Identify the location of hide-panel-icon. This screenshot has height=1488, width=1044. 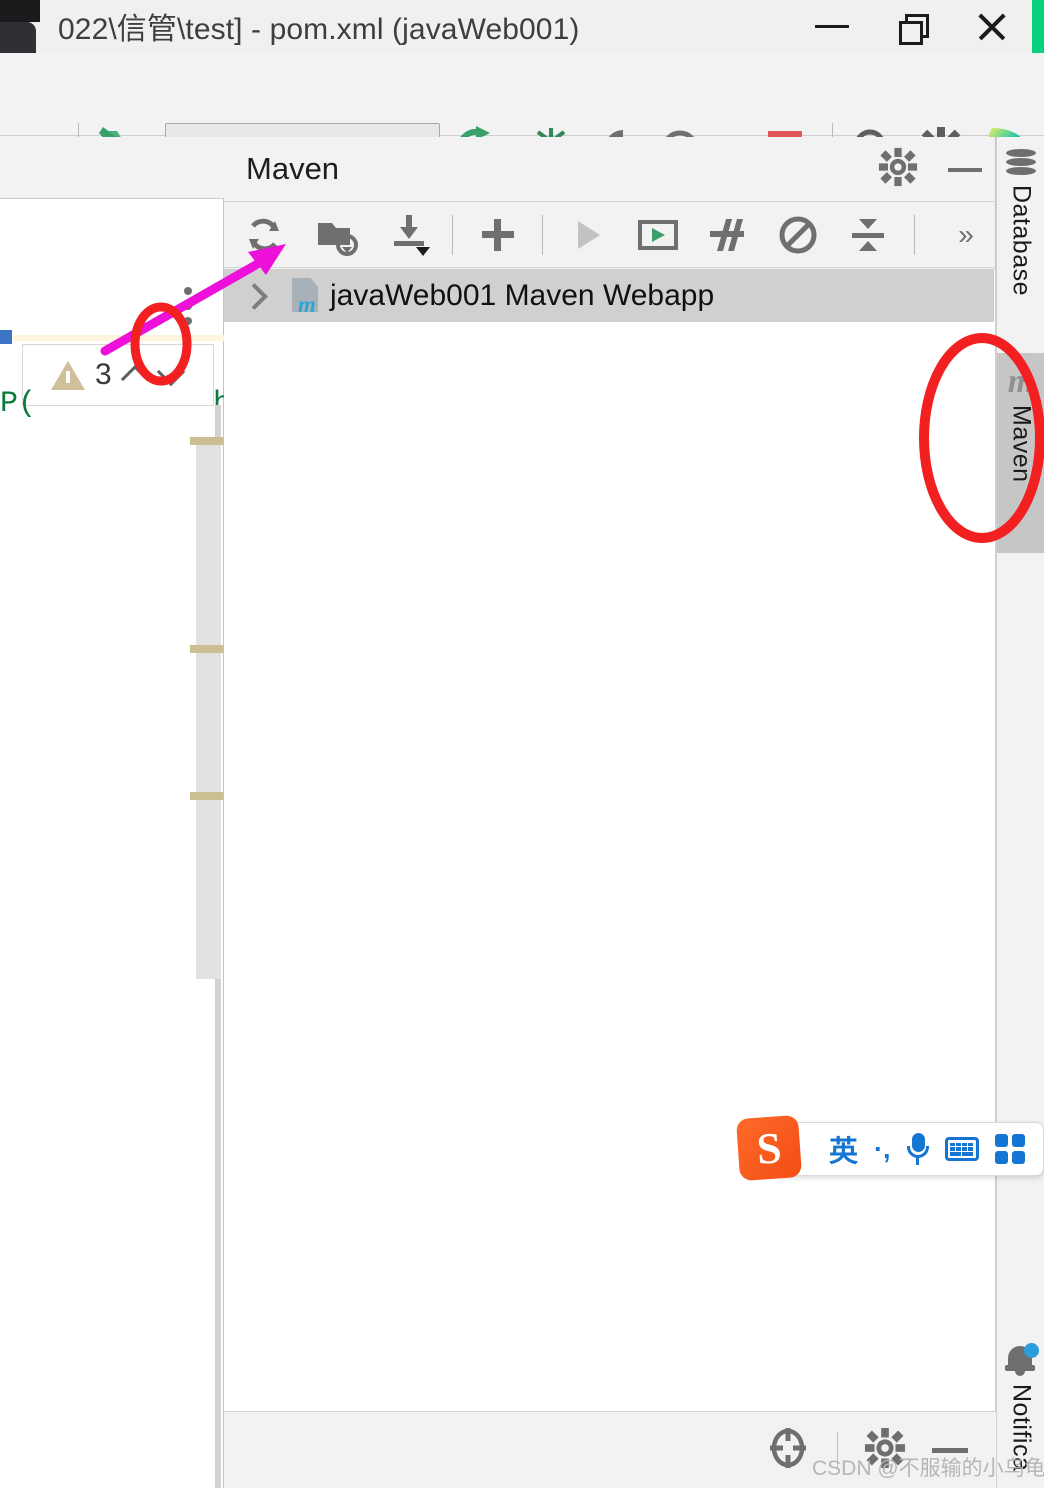
(965, 169).